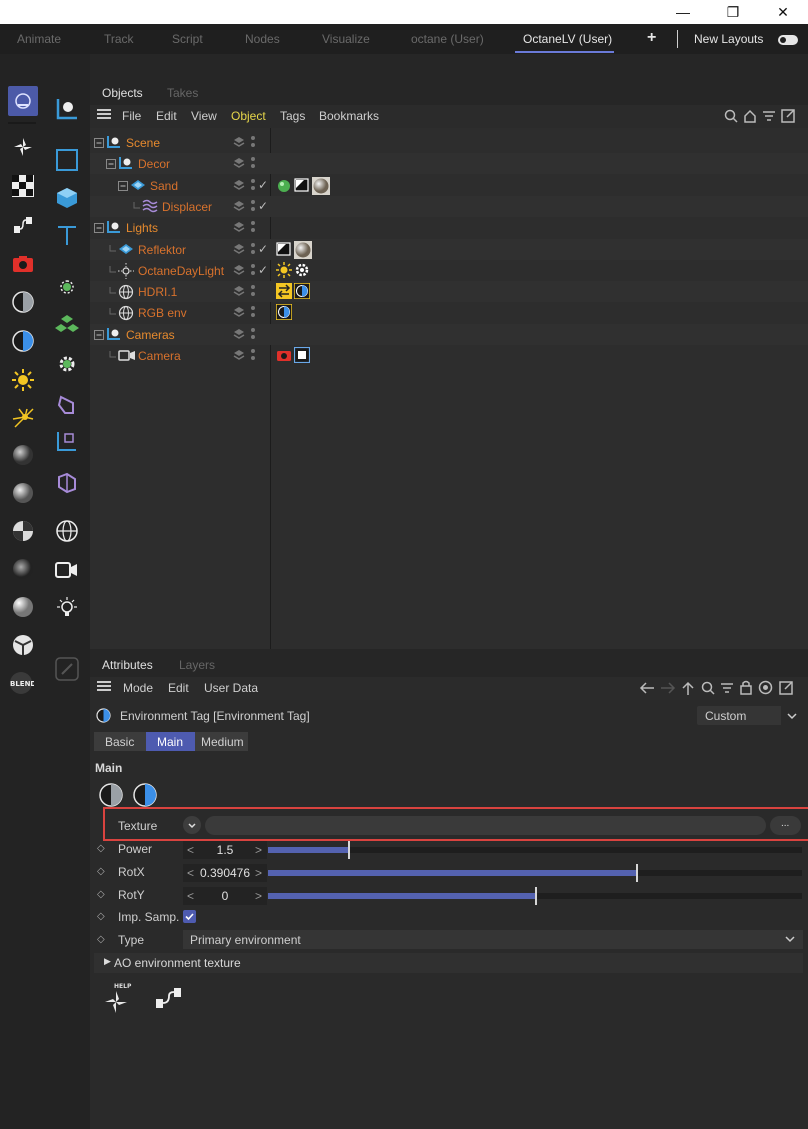 The height and width of the screenshot is (1129, 808). I want to click on object-row: Sand ✓, so click(449, 185).